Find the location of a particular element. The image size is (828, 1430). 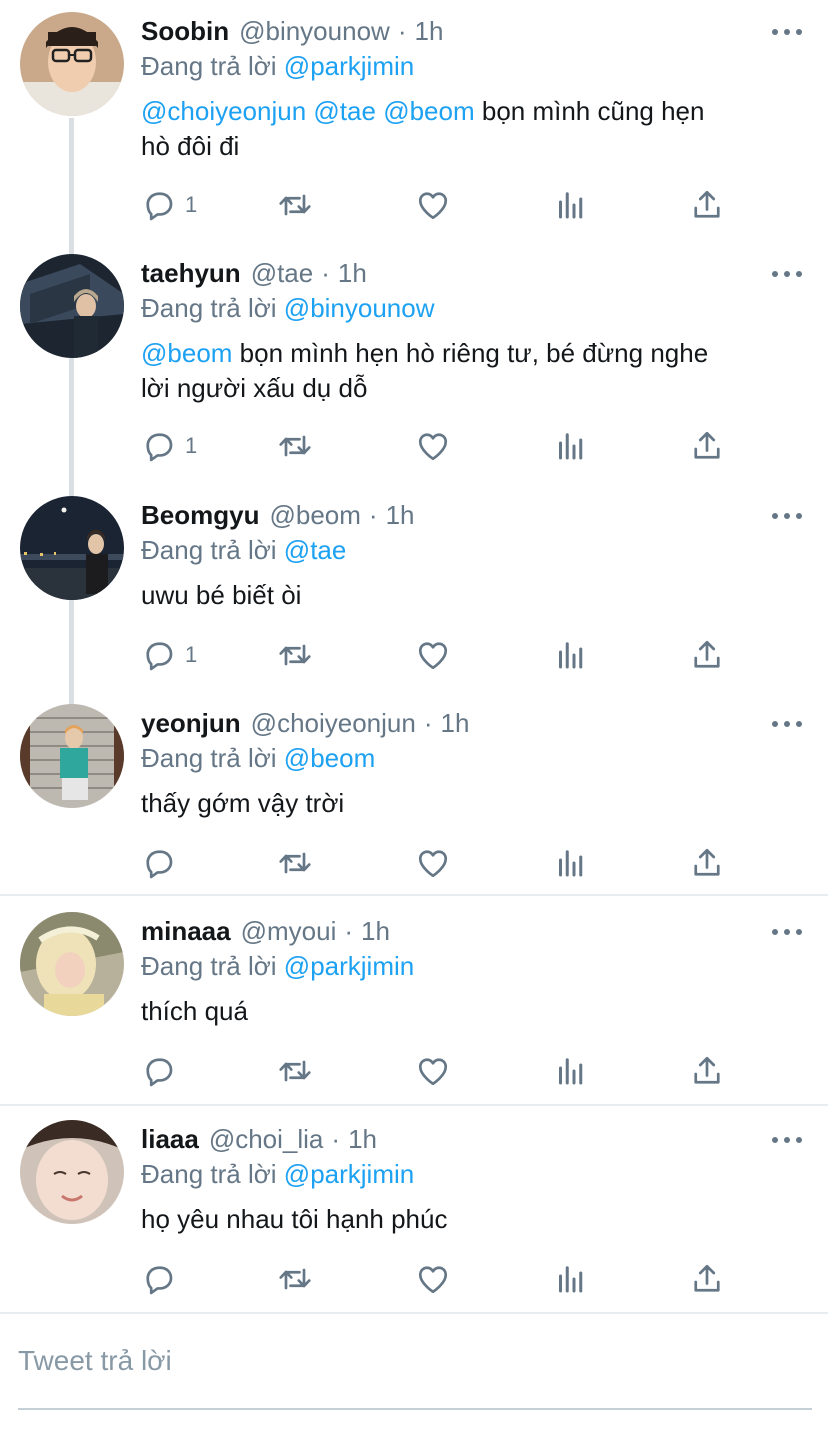

user-handle: @beom is located at coordinates (314, 515).